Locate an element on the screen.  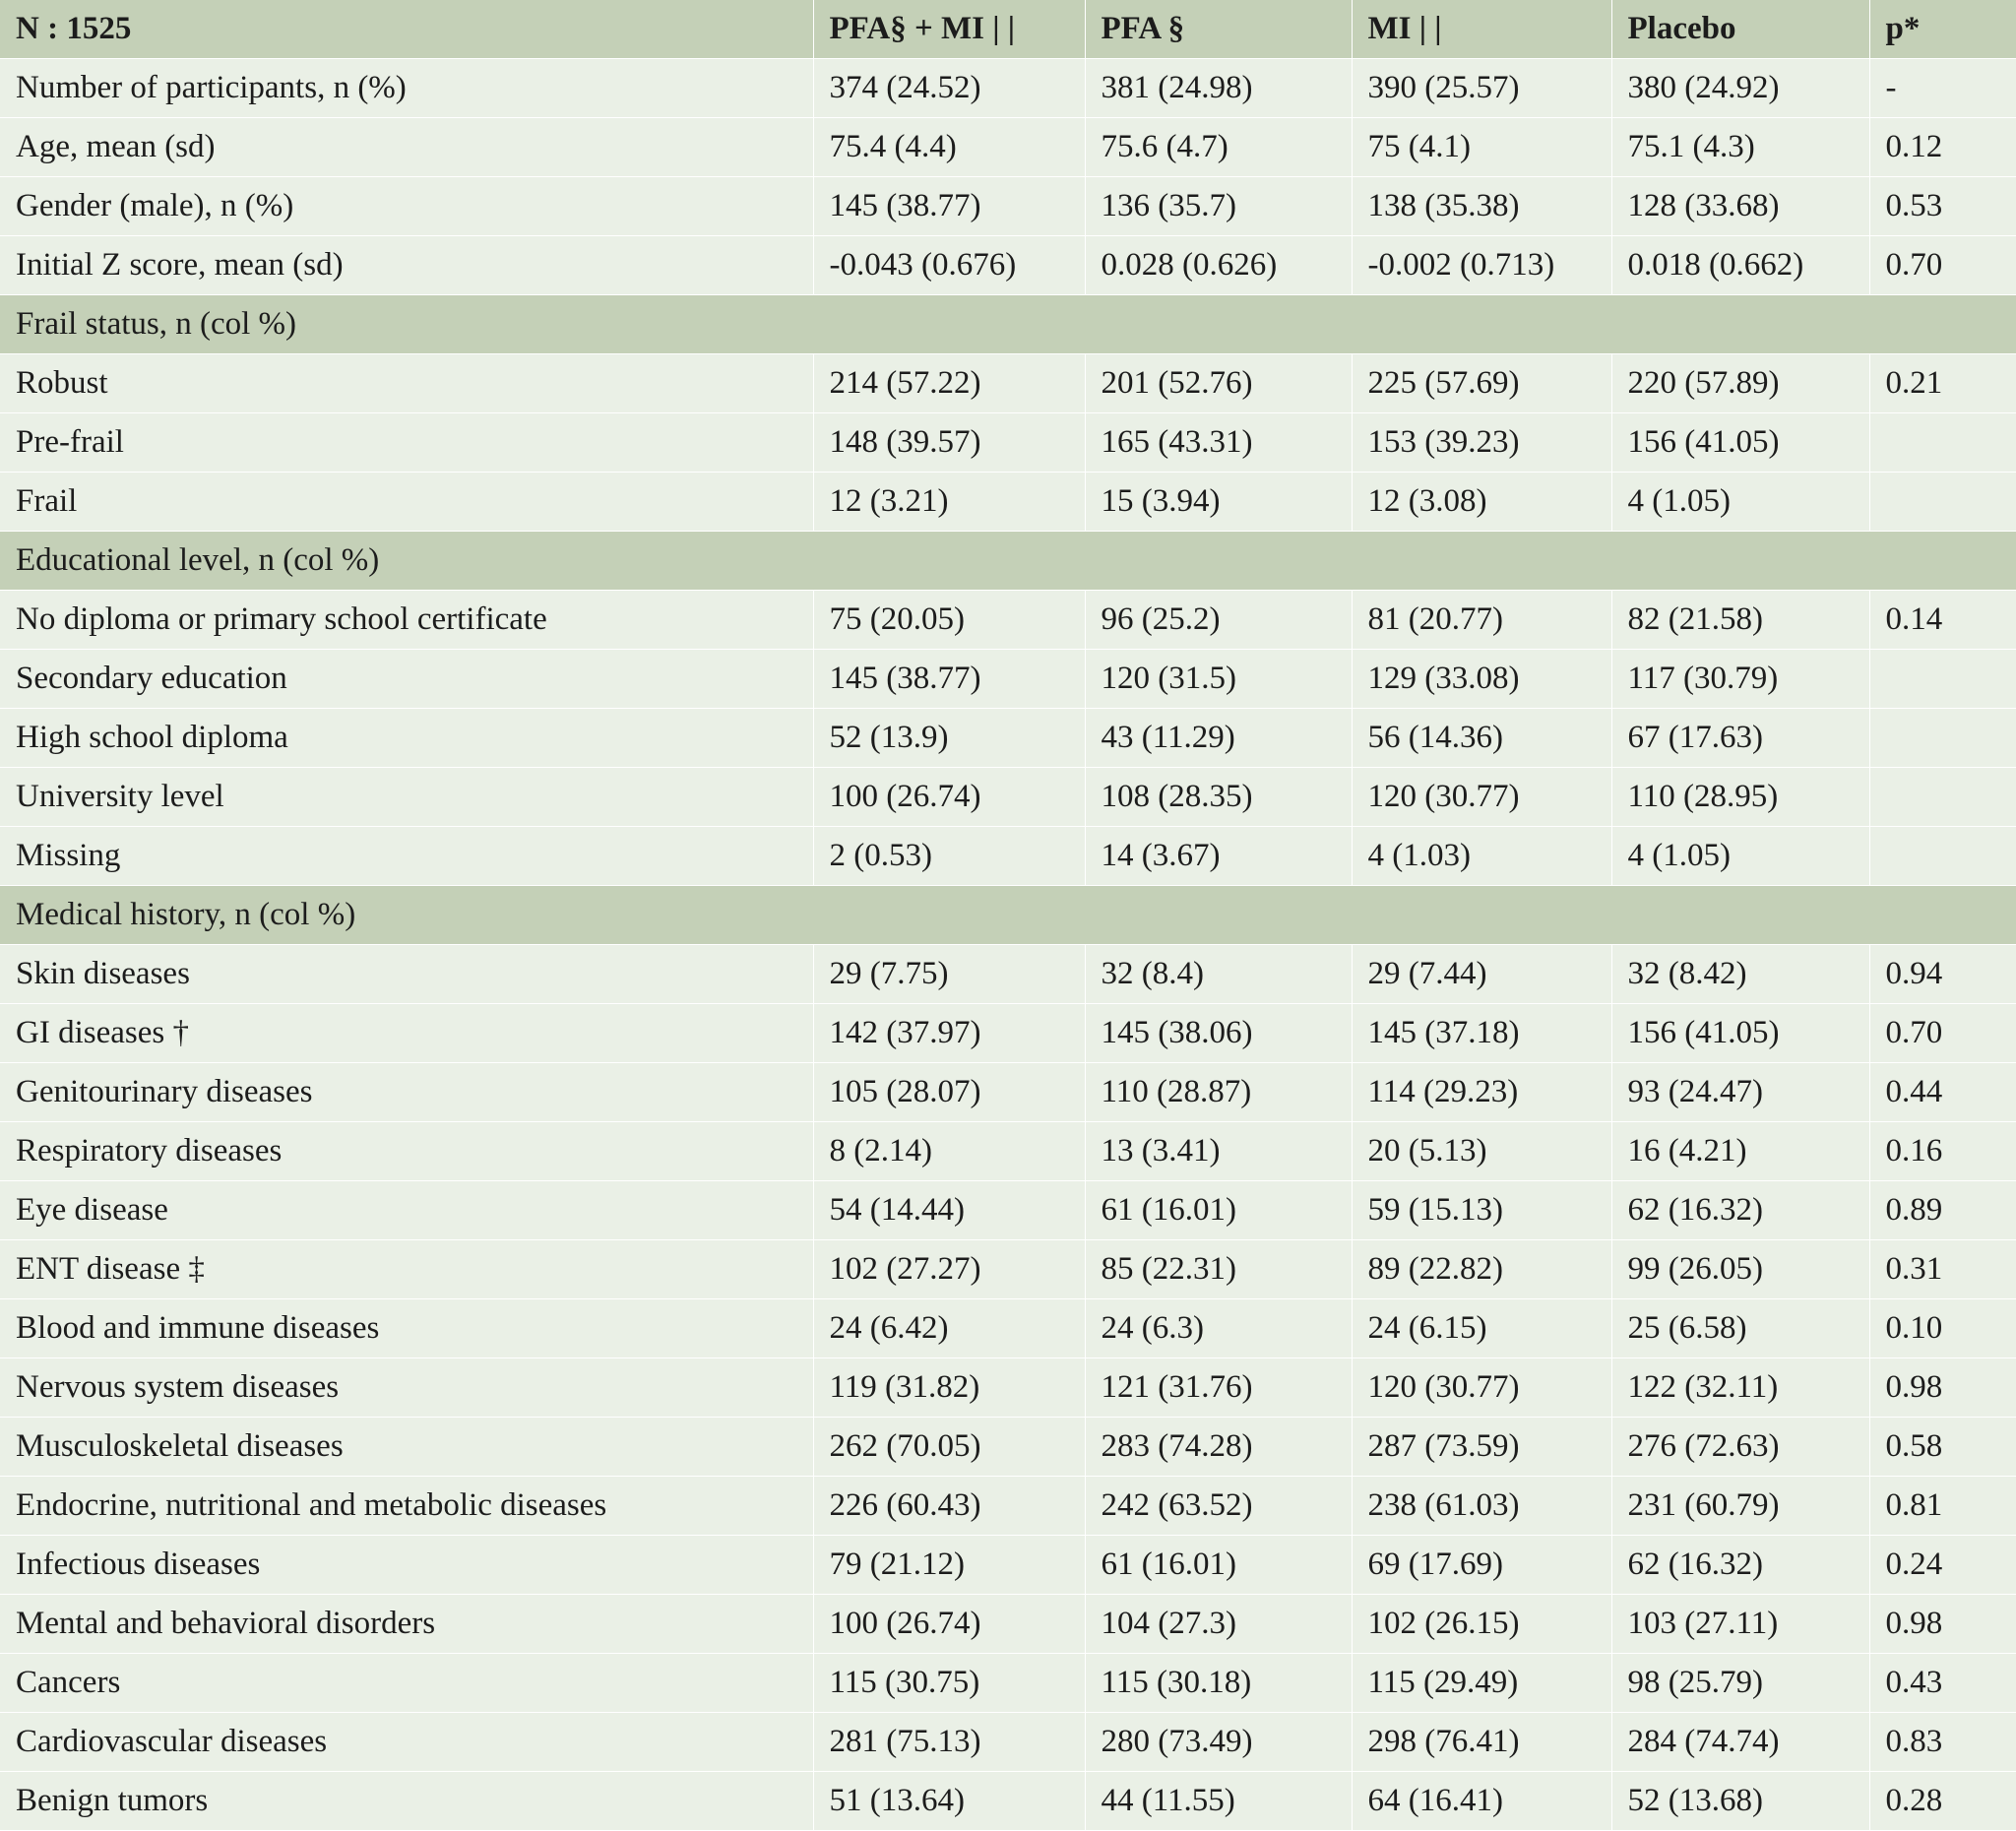
table-cell: 79 (21.12) is located at coordinates (949, 1565).